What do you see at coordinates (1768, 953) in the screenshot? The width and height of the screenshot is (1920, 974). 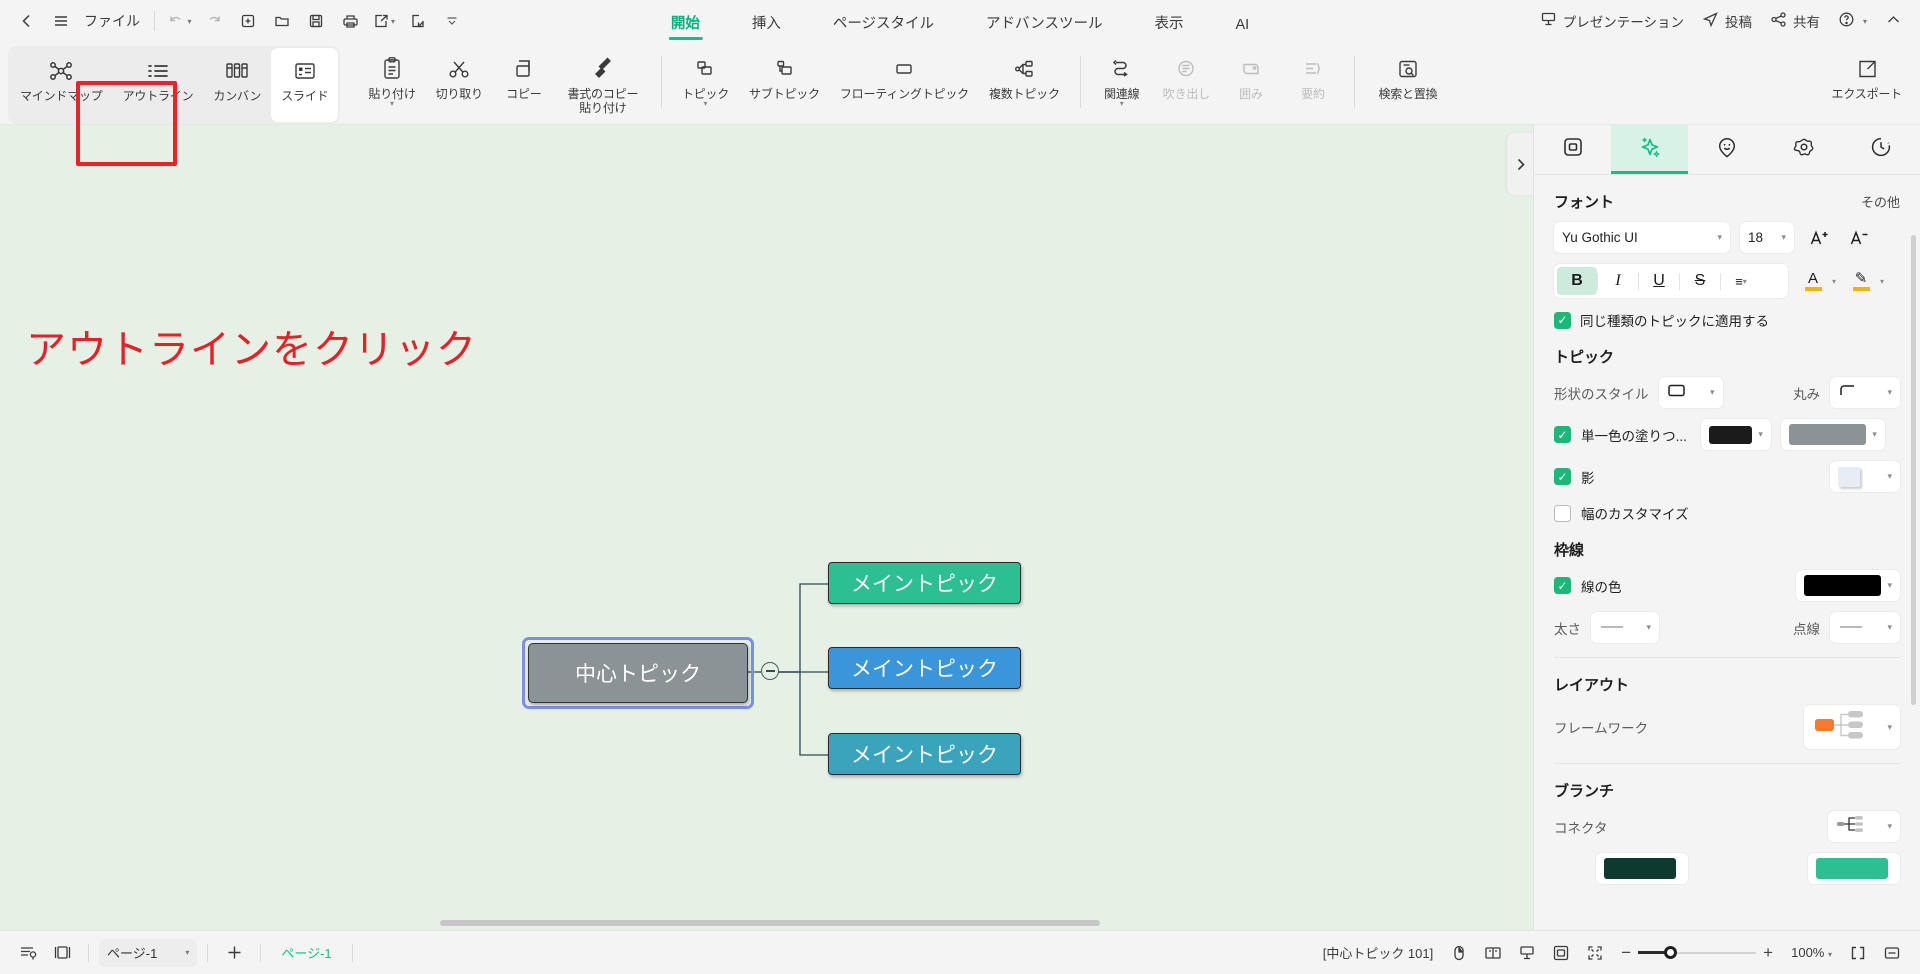 I see `zoom-in-button: +` at bounding box center [1768, 953].